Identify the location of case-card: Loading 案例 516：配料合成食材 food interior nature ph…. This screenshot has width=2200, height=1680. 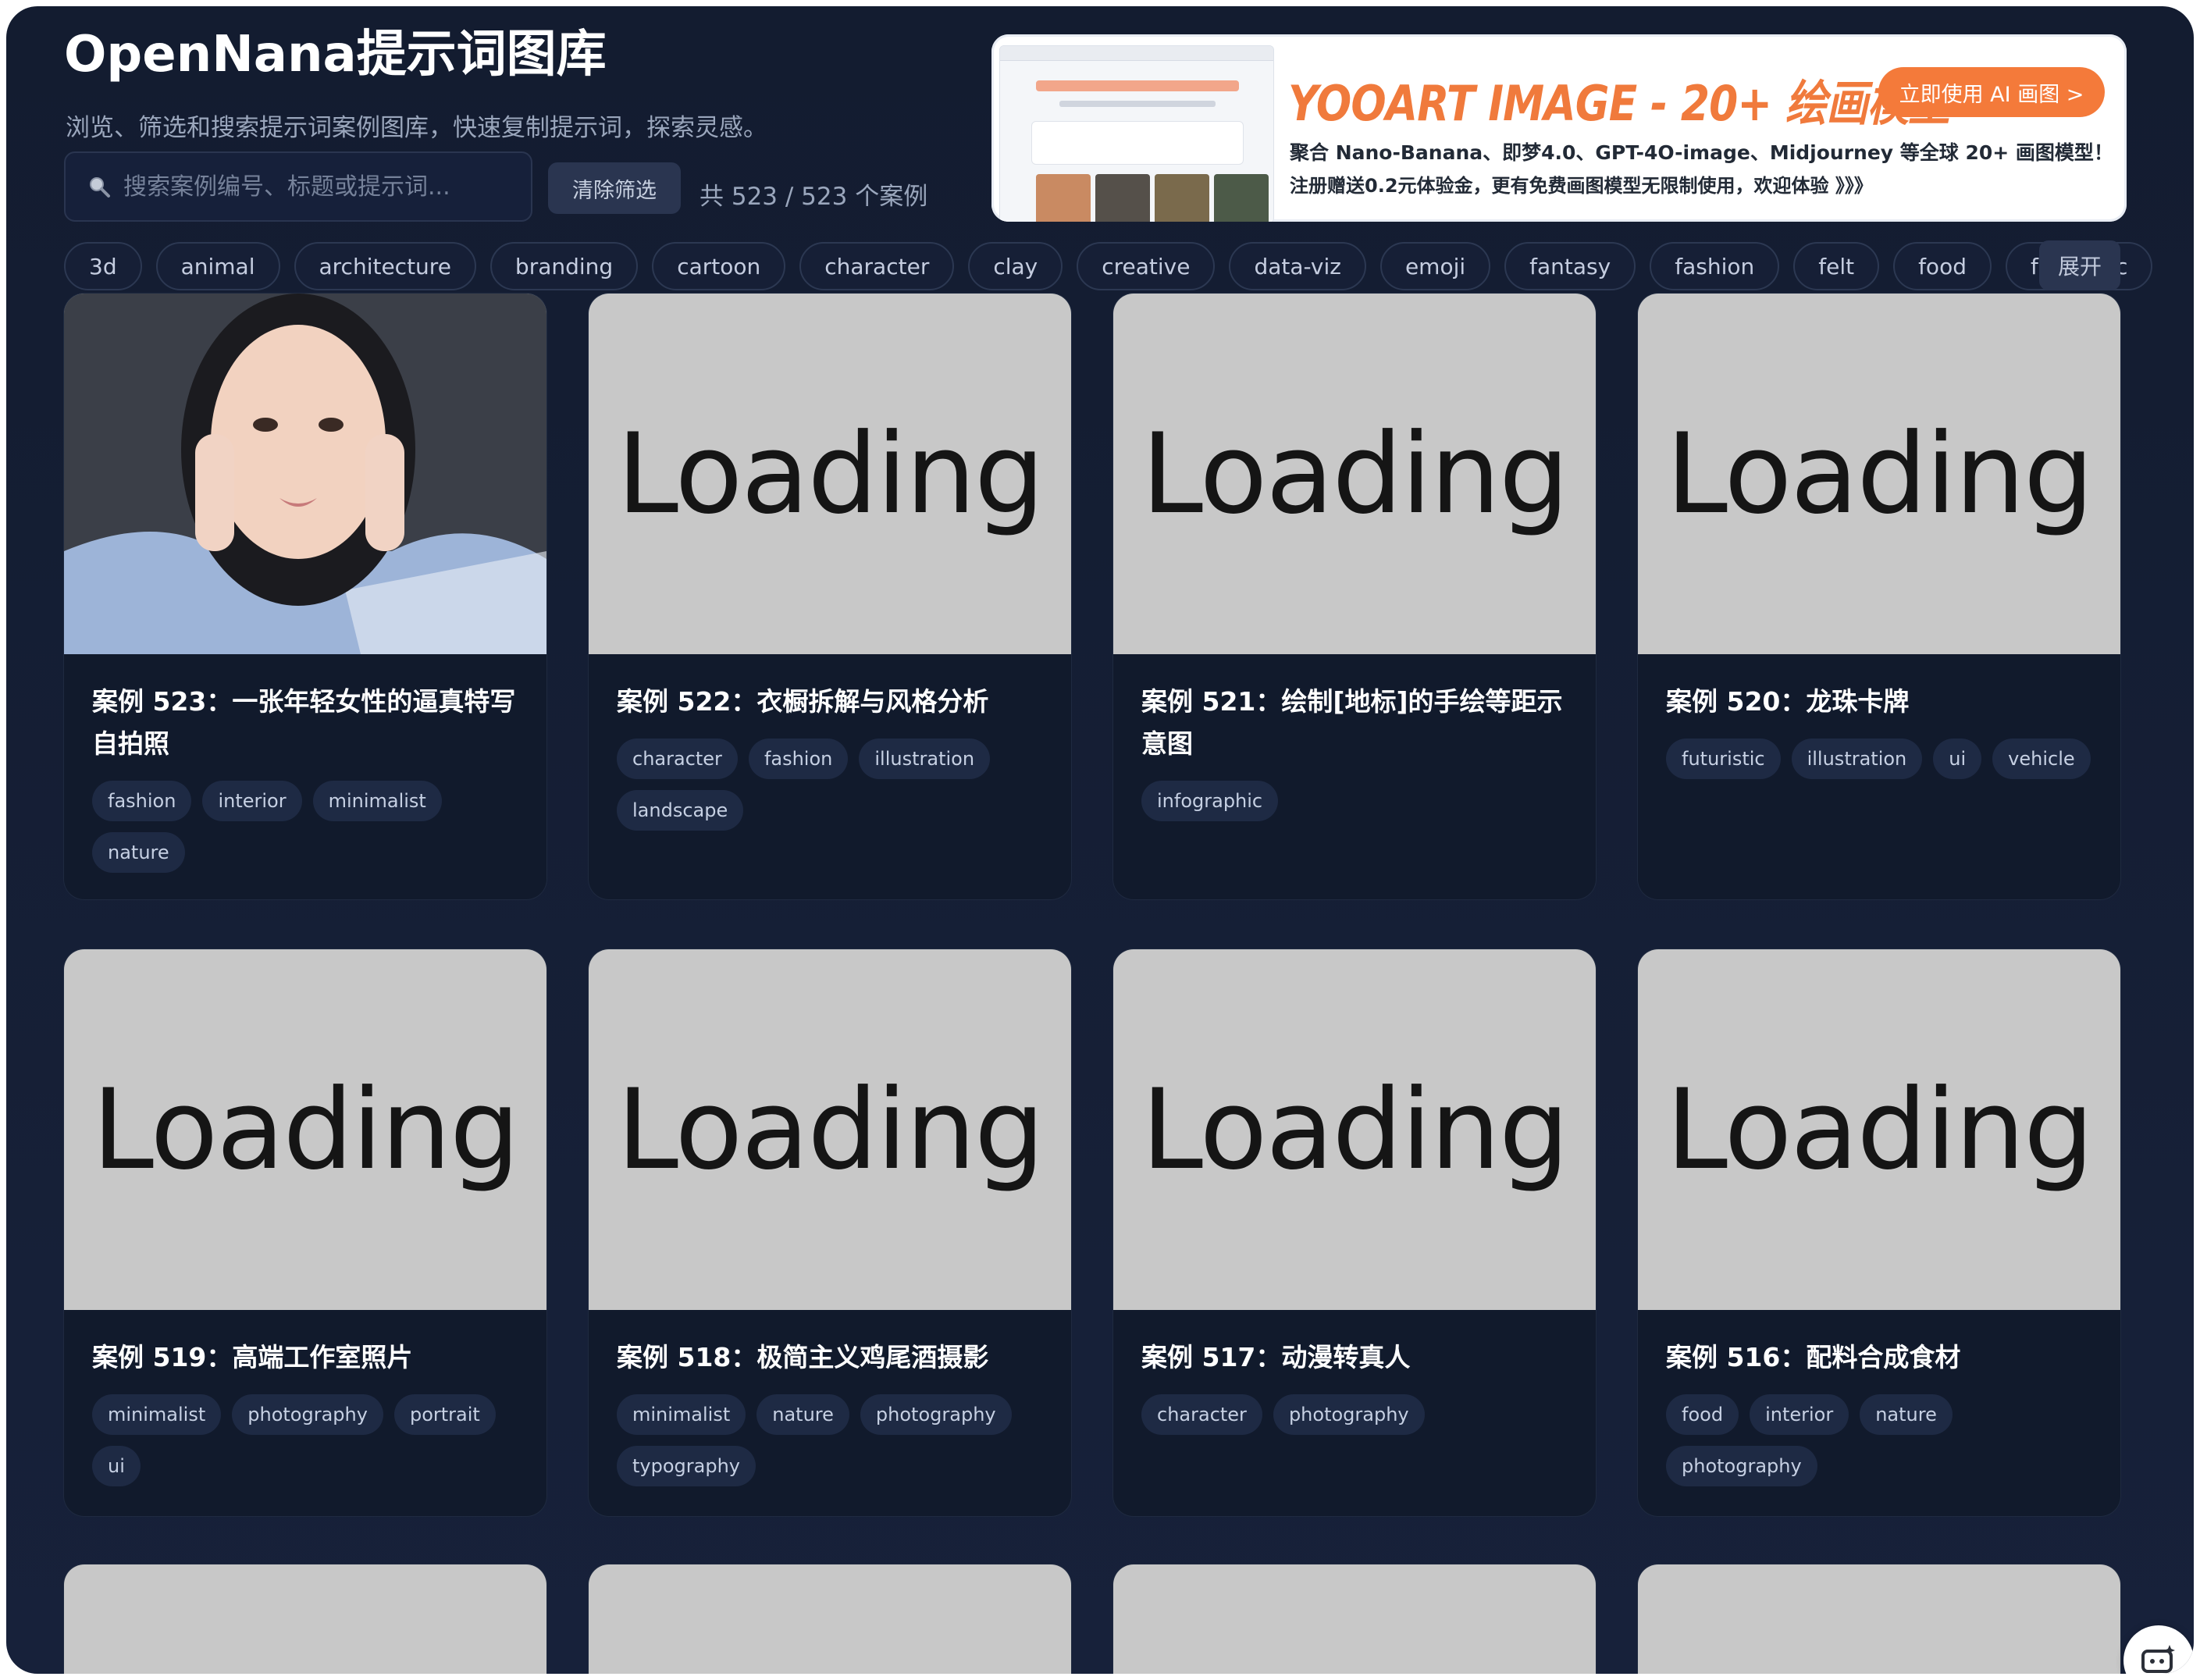
(1879, 1232).